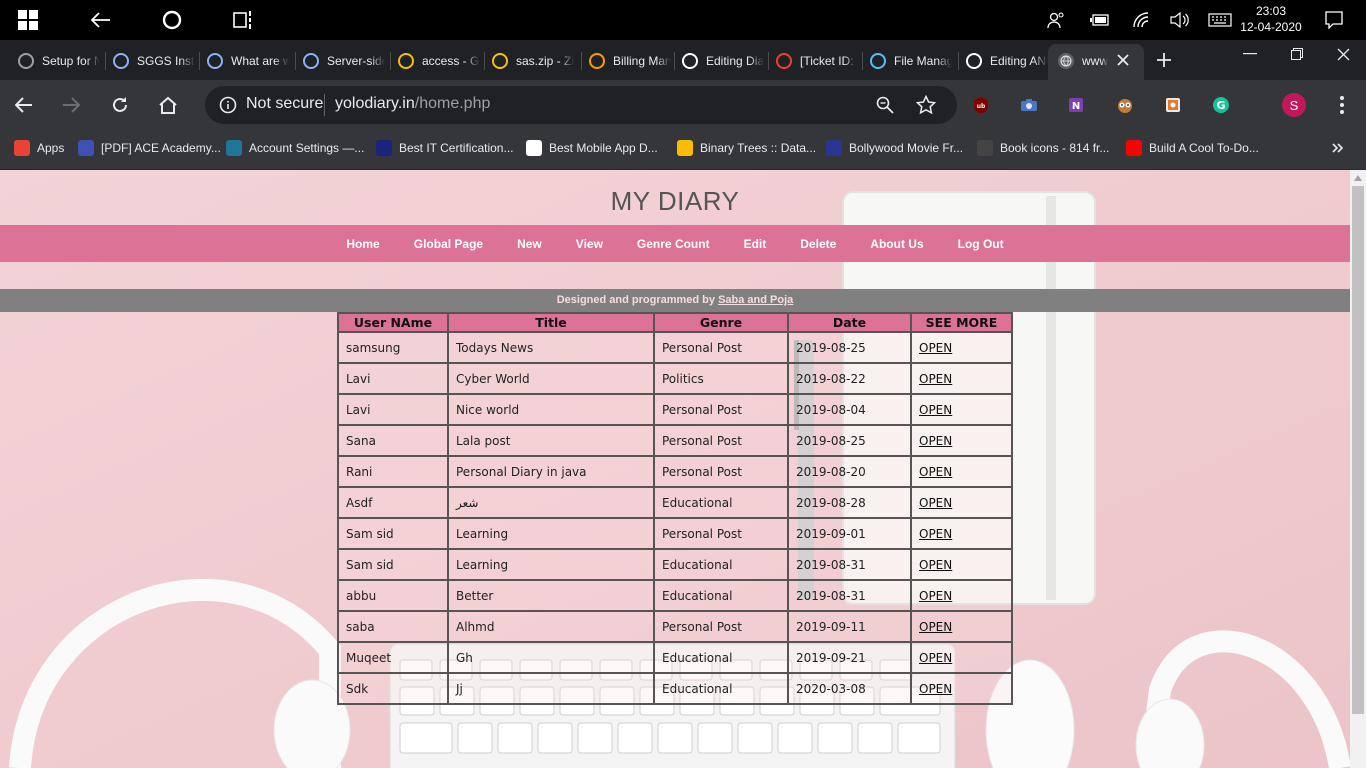 Image resolution: width=1366 pixels, height=768 pixels. Describe the element at coordinates (818, 244) in the screenshot. I see `nav-link-delete: Delete` at that location.